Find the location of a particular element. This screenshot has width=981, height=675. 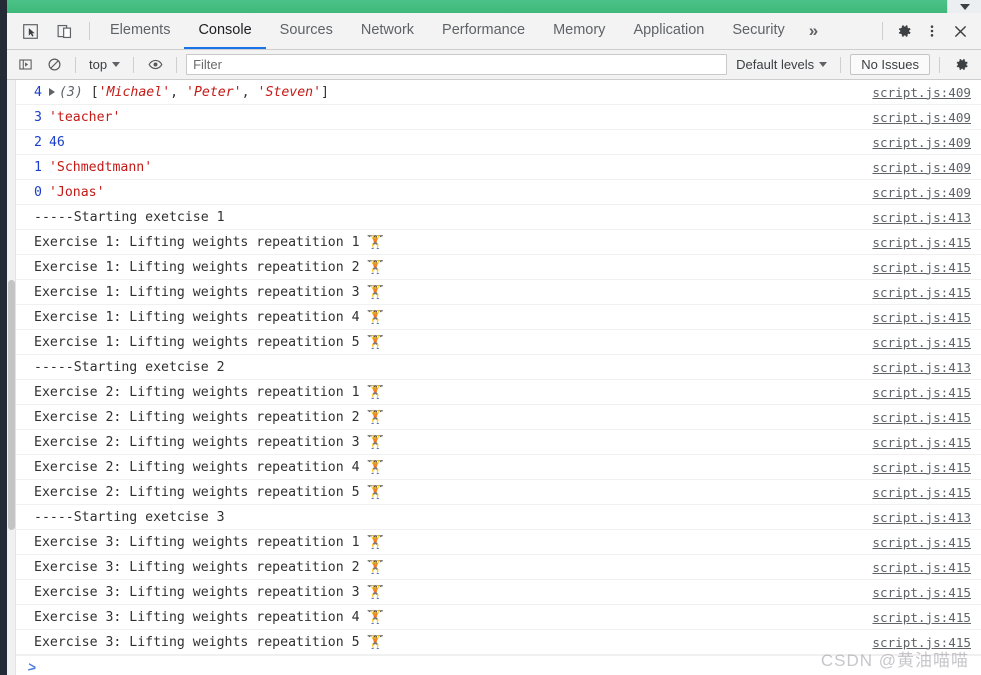

page-dropdown-button is located at coordinates (964, 6).